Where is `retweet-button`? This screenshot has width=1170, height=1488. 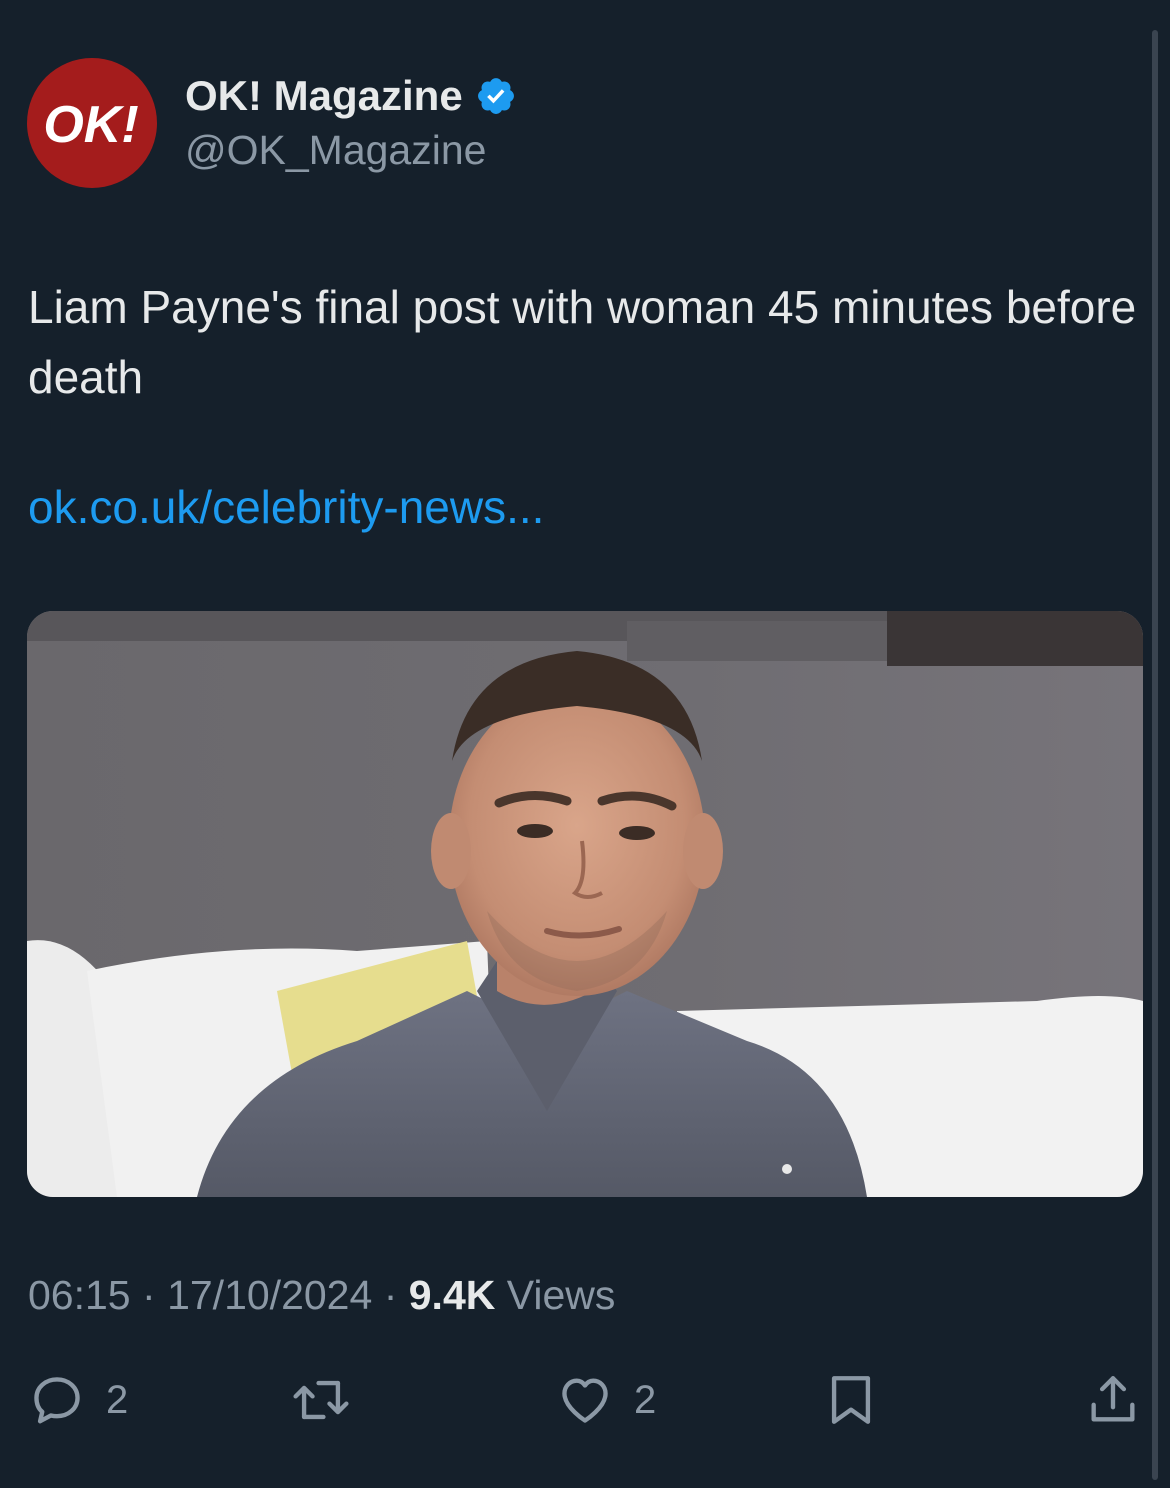
retweet-button is located at coordinates (321, 1400).